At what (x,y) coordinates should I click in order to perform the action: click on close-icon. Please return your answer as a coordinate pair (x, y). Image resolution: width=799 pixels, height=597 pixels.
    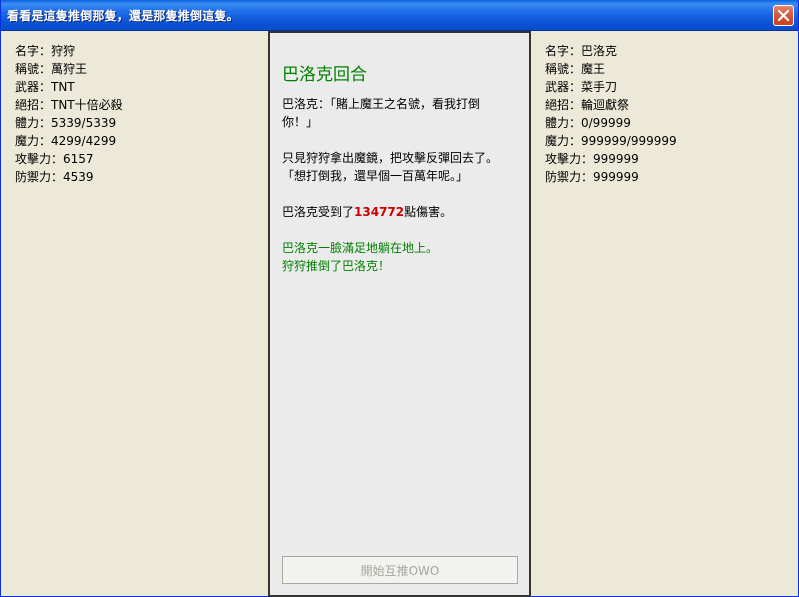
    Looking at the image, I should click on (783, 15).